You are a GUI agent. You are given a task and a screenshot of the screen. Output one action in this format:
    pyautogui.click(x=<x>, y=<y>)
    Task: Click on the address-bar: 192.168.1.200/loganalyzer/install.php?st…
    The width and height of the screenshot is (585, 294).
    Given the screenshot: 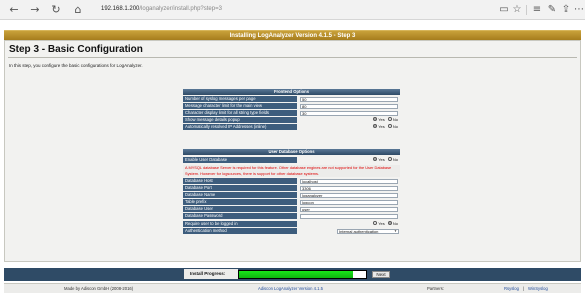 What is the action you would take?
    pyautogui.click(x=296, y=9)
    